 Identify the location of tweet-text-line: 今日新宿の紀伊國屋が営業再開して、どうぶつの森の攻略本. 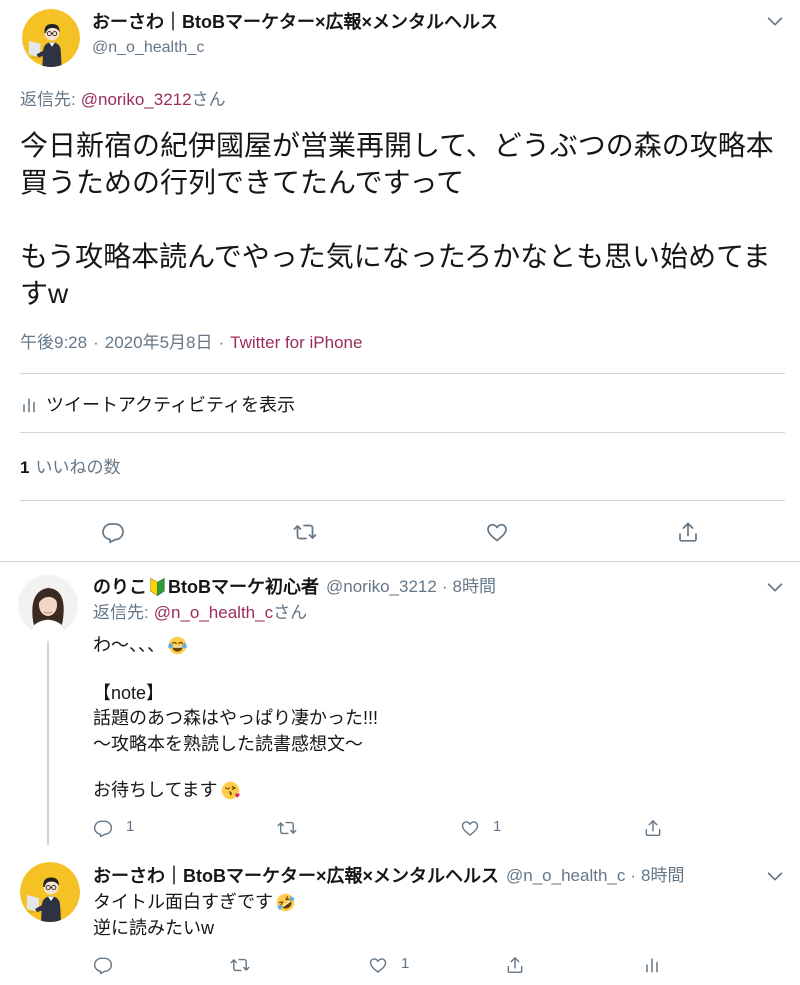
(397, 145).